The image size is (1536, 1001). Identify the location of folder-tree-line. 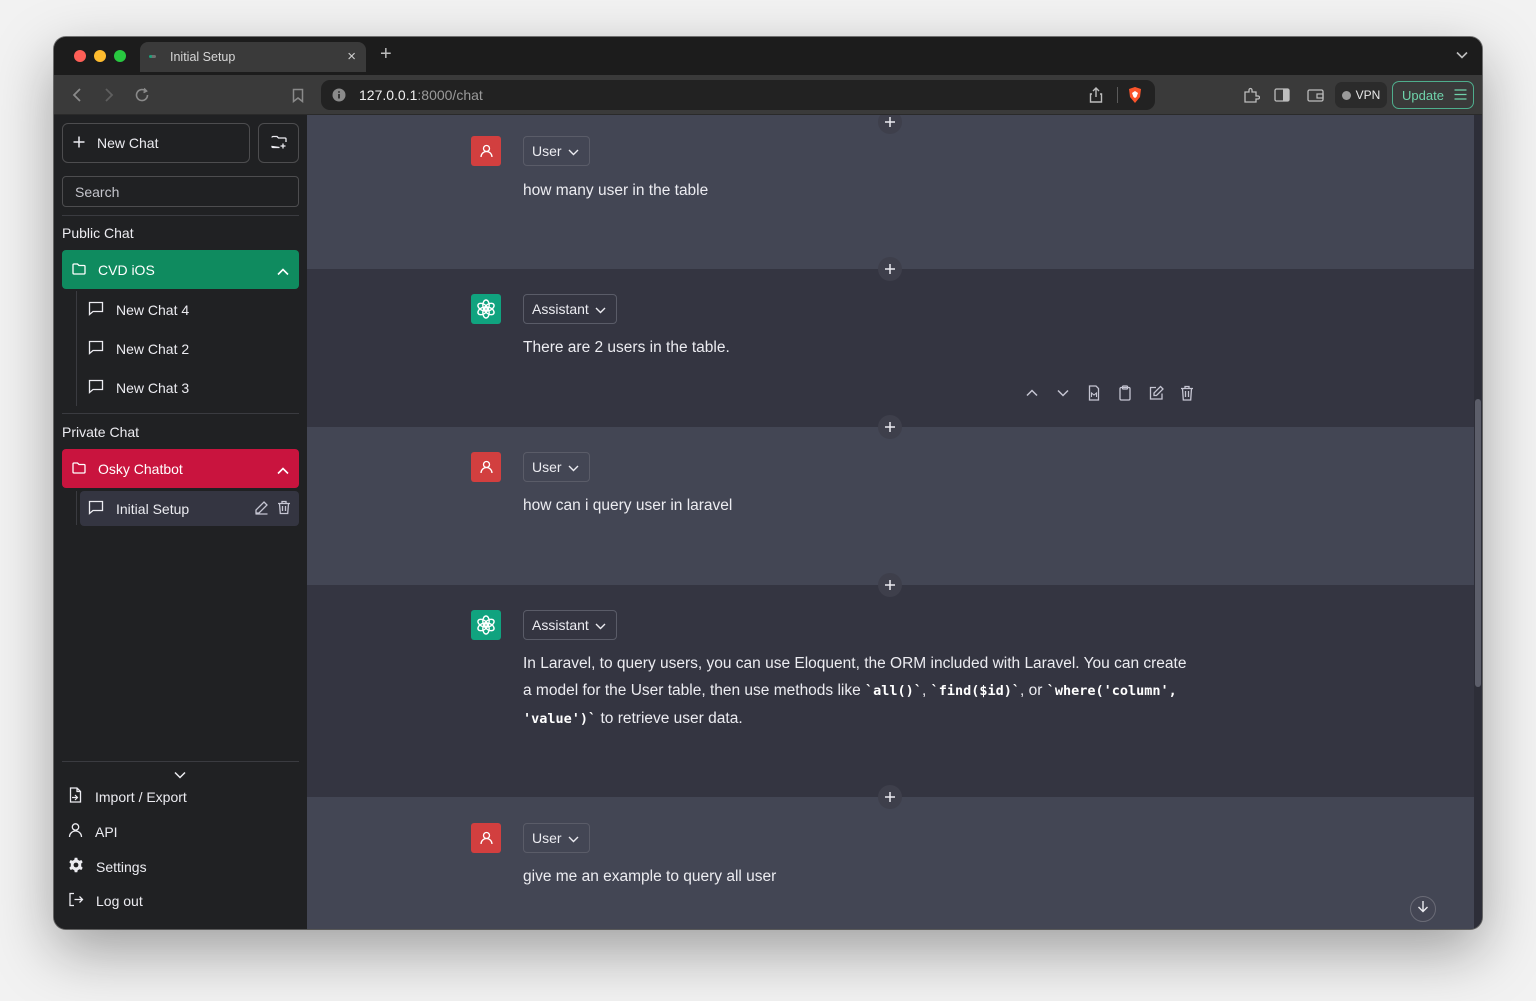
(76, 508).